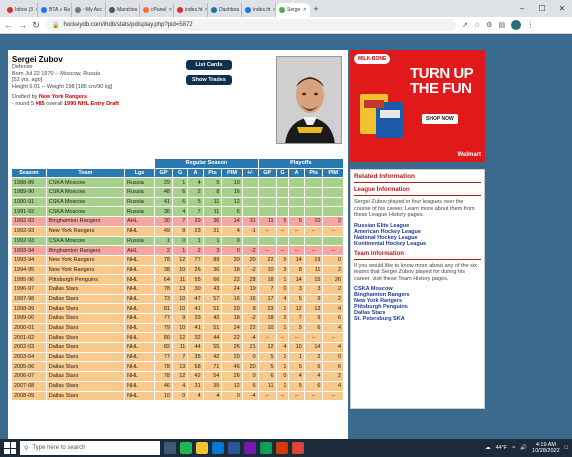 This screenshot has height=457, width=572. Describe the element at coordinates (90, 448) in the screenshot. I see `taskbar-search: ⚲ Type here to search` at that location.